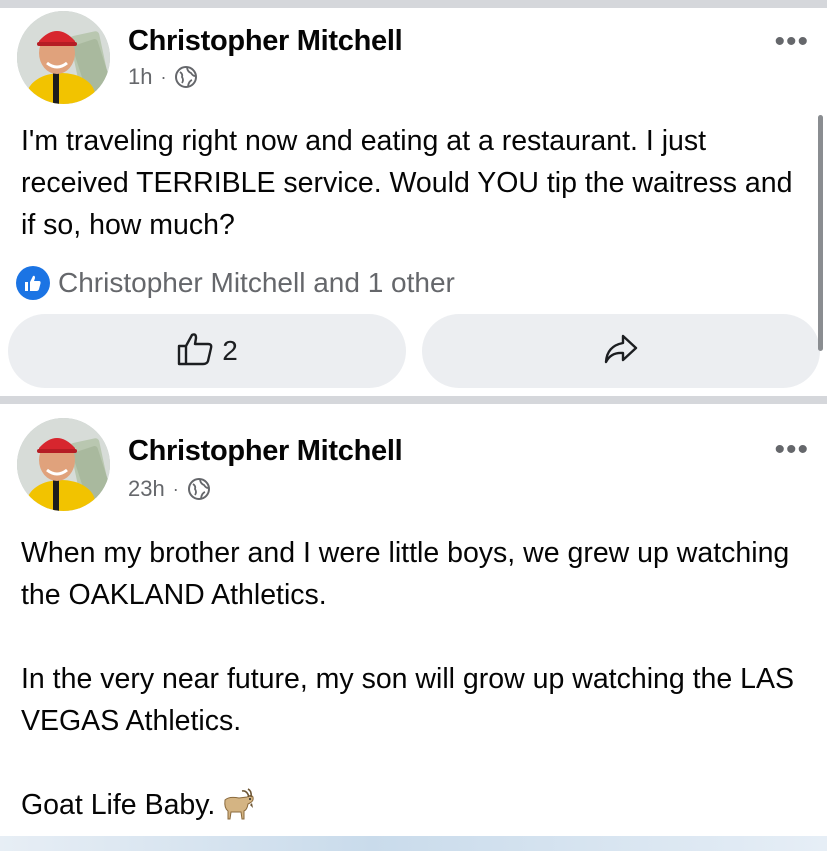 This screenshot has height=851, width=827. Describe the element at coordinates (413, 843) in the screenshot. I see `feed-bottom-edge` at that location.